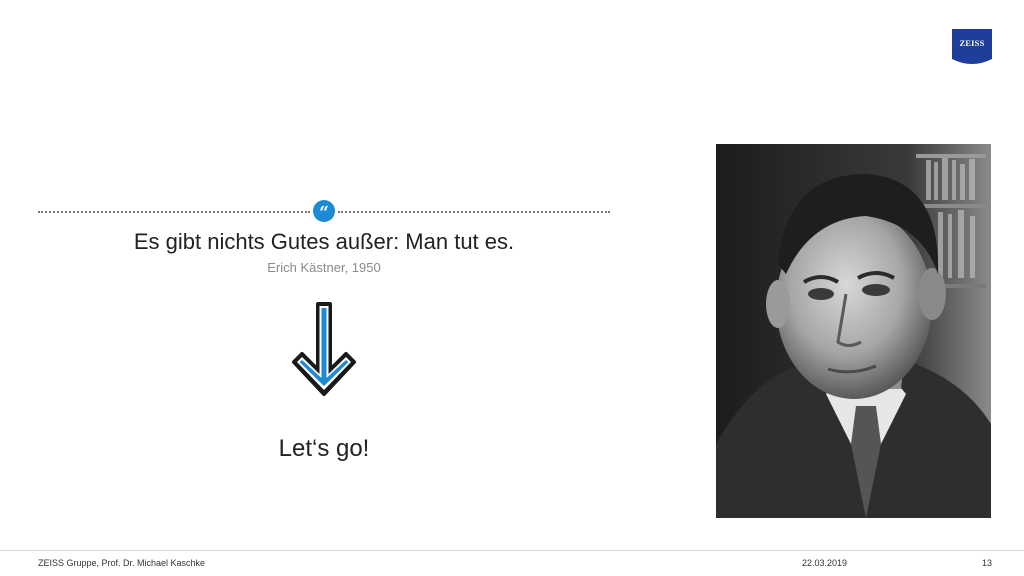 Image resolution: width=1024 pixels, height=576 pixels. Describe the element at coordinates (972, 43) in the screenshot. I see `zeiss-logo-text: ZEISS` at that location.